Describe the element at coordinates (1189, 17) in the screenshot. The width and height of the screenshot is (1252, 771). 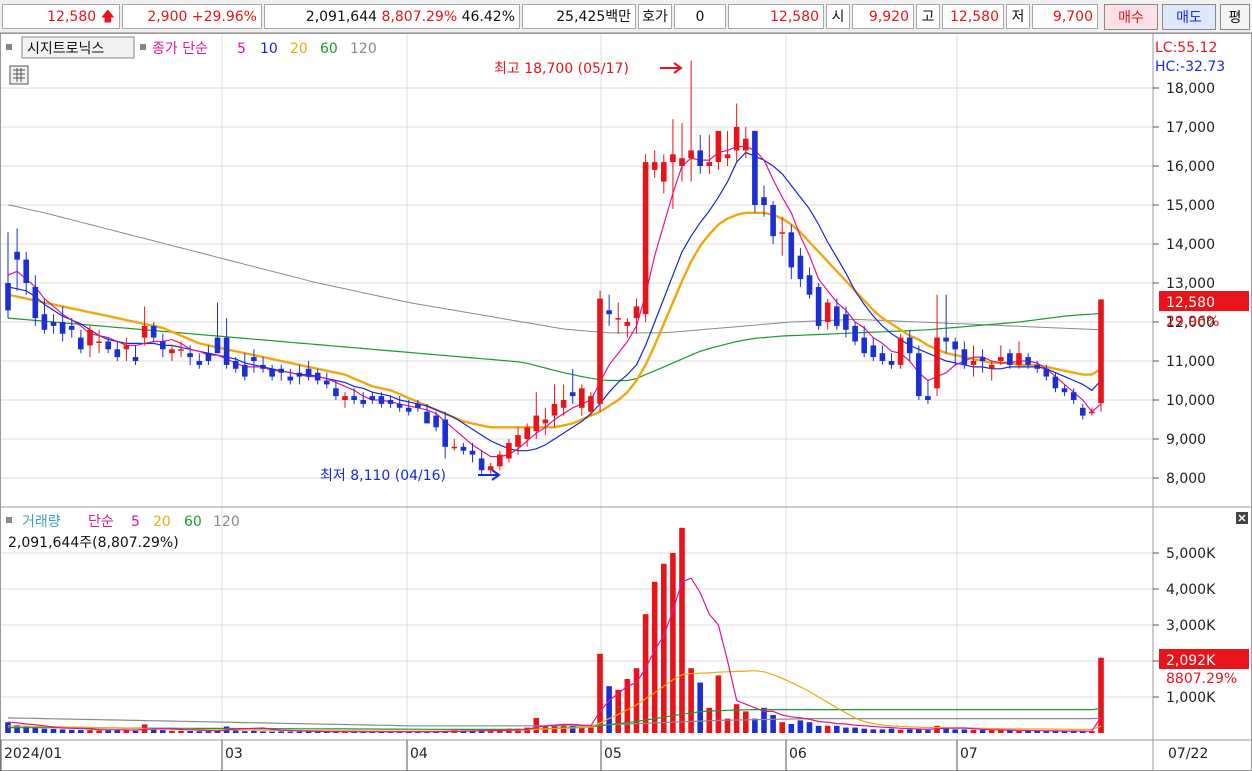
I see `sell-button: 매도` at that location.